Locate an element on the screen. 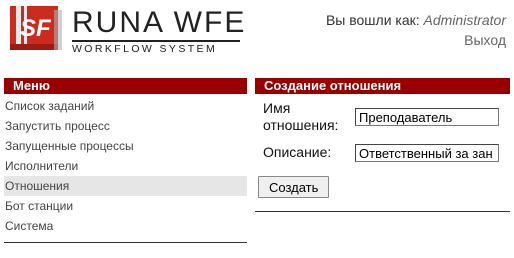  menu-item-executors: Исполнители is located at coordinates (125, 166).